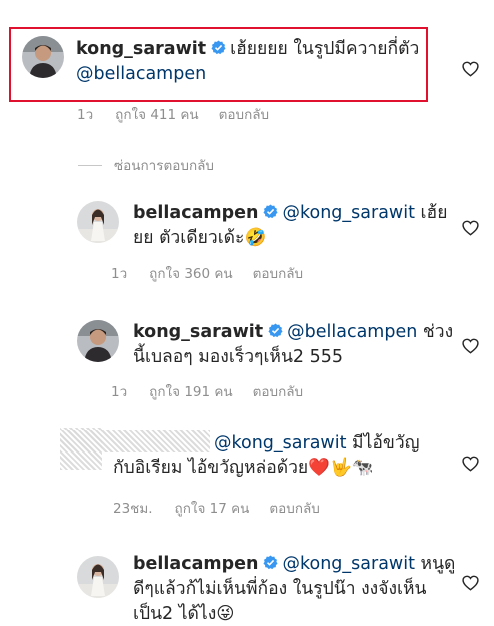 Image resolution: width=494 pixels, height=626 pixels. What do you see at coordinates (438, 564) in the screenshot?
I see `comment-body: หนูดู` at bounding box center [438, 564].